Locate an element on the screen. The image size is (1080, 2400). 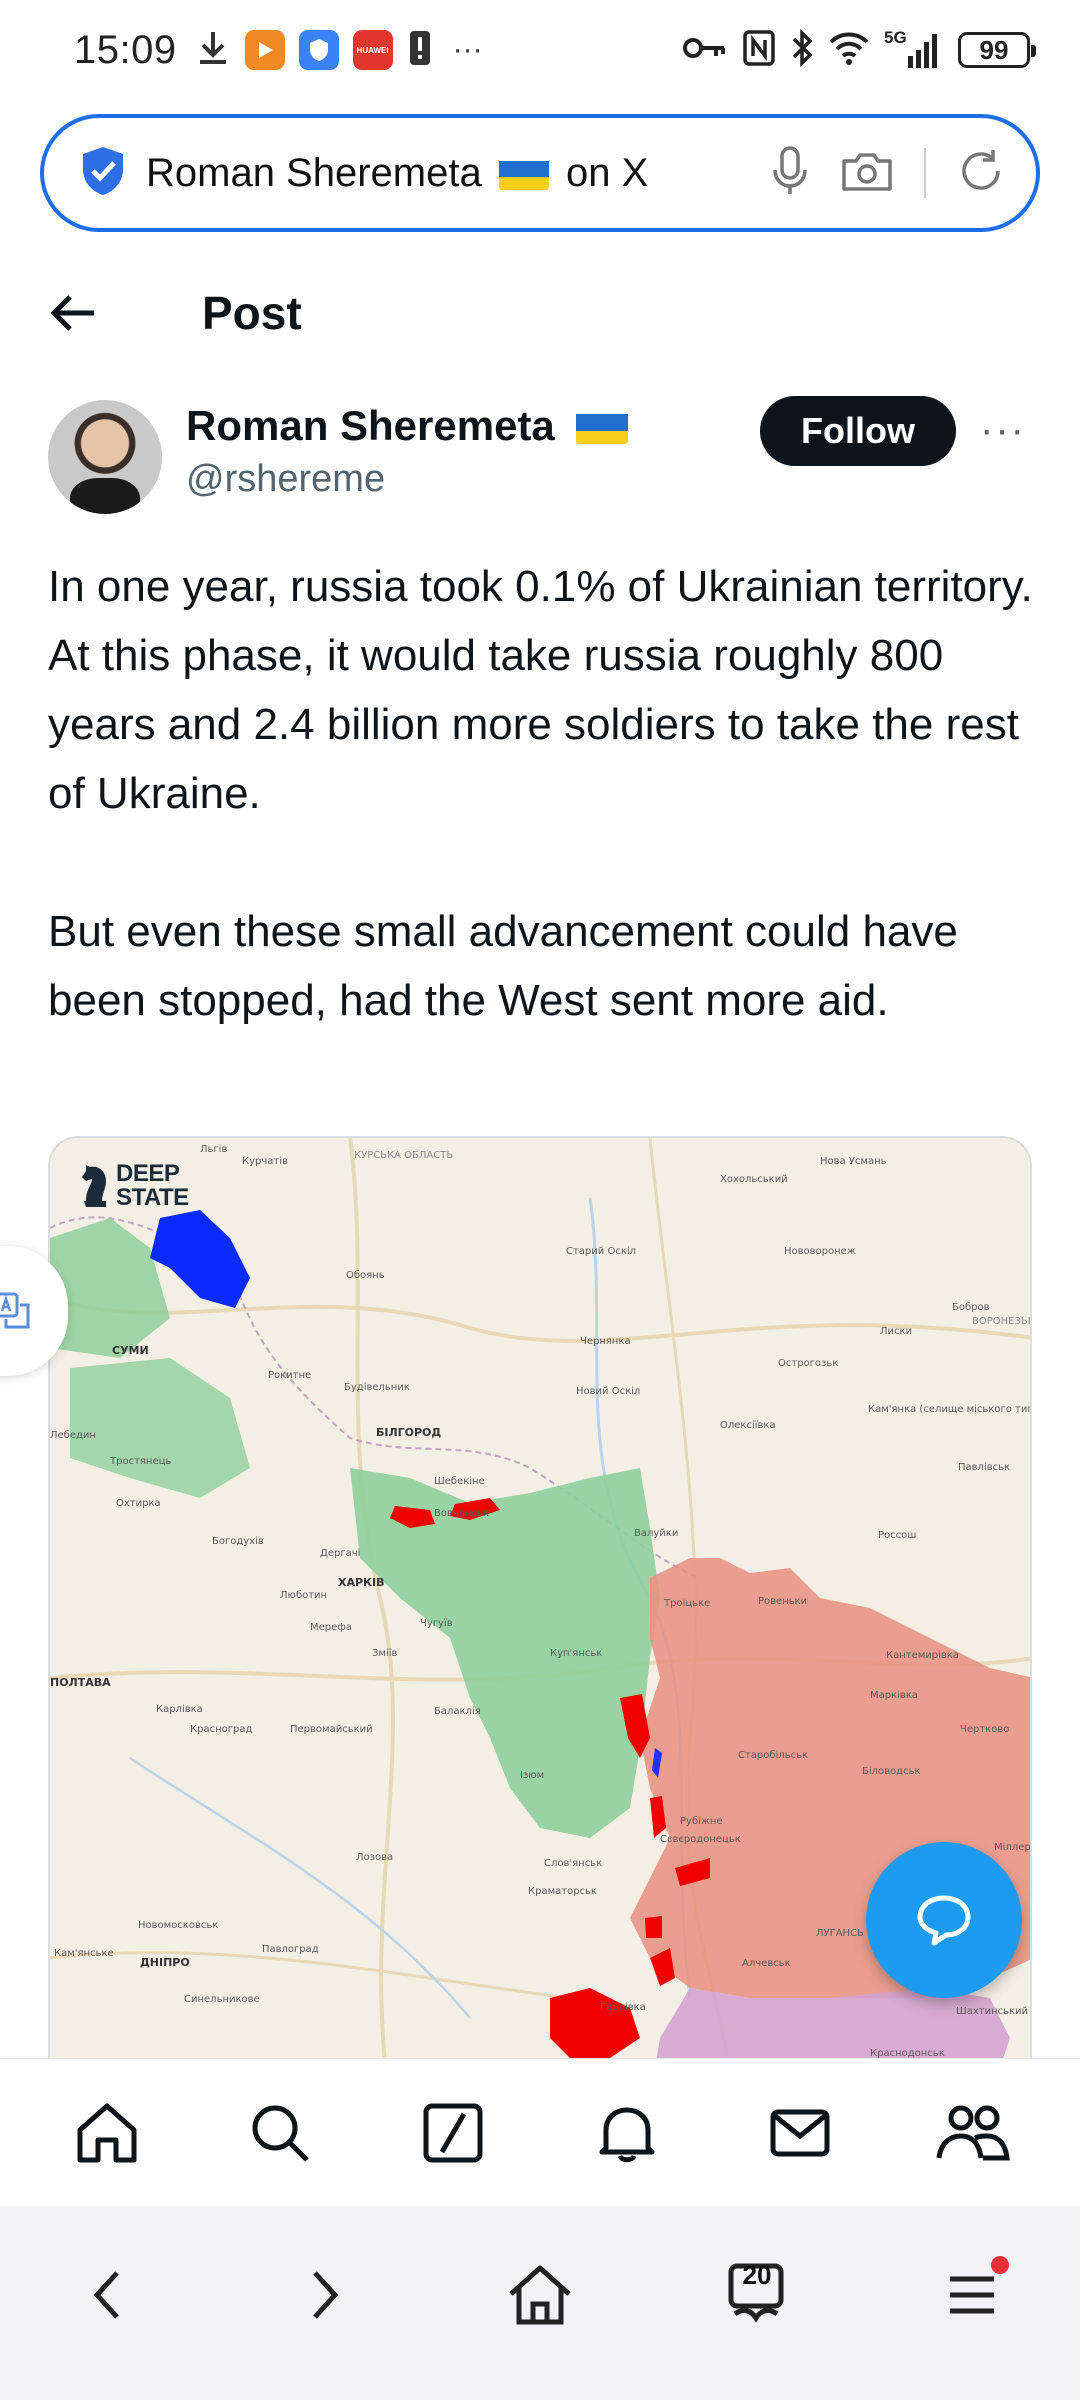
status-time: 15:09 is located at coordinates (125, 49).